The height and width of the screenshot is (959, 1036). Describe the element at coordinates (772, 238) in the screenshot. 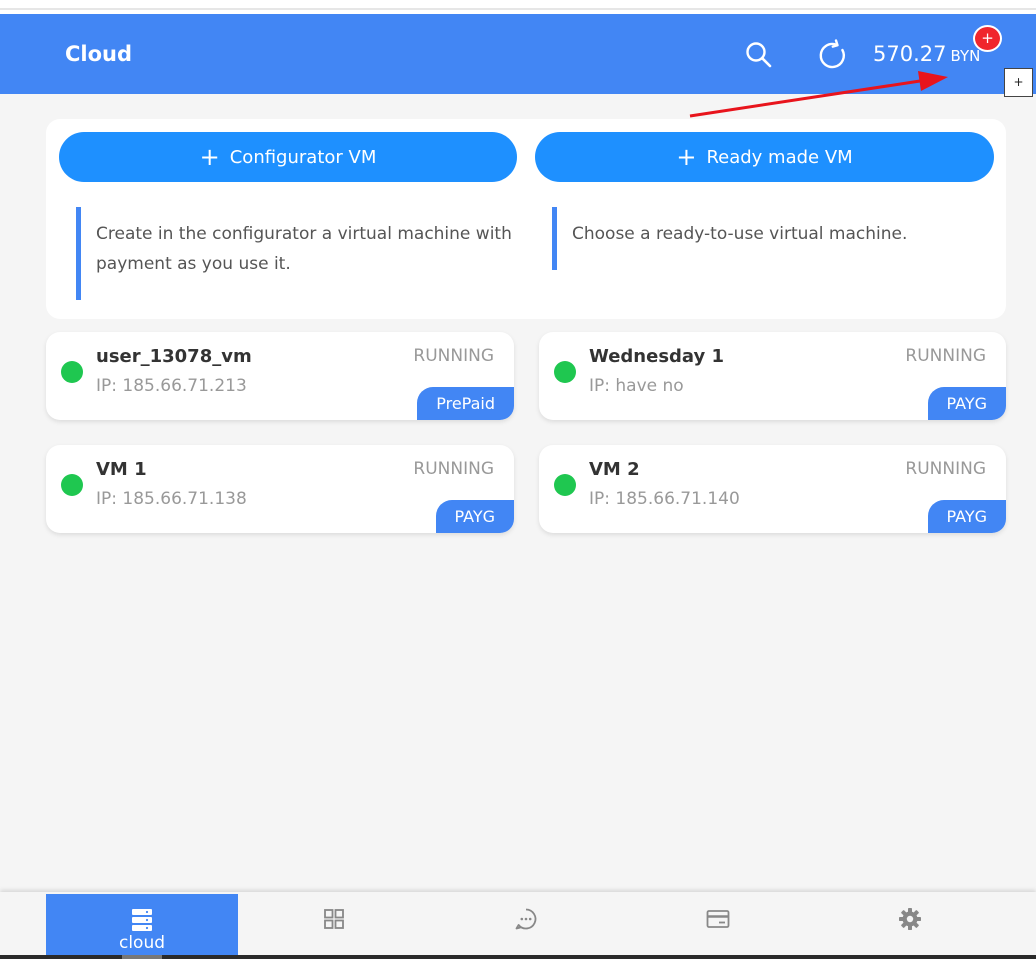

I see `ready-made-description: Choose a ready-to-use virtual machine.` at that location.